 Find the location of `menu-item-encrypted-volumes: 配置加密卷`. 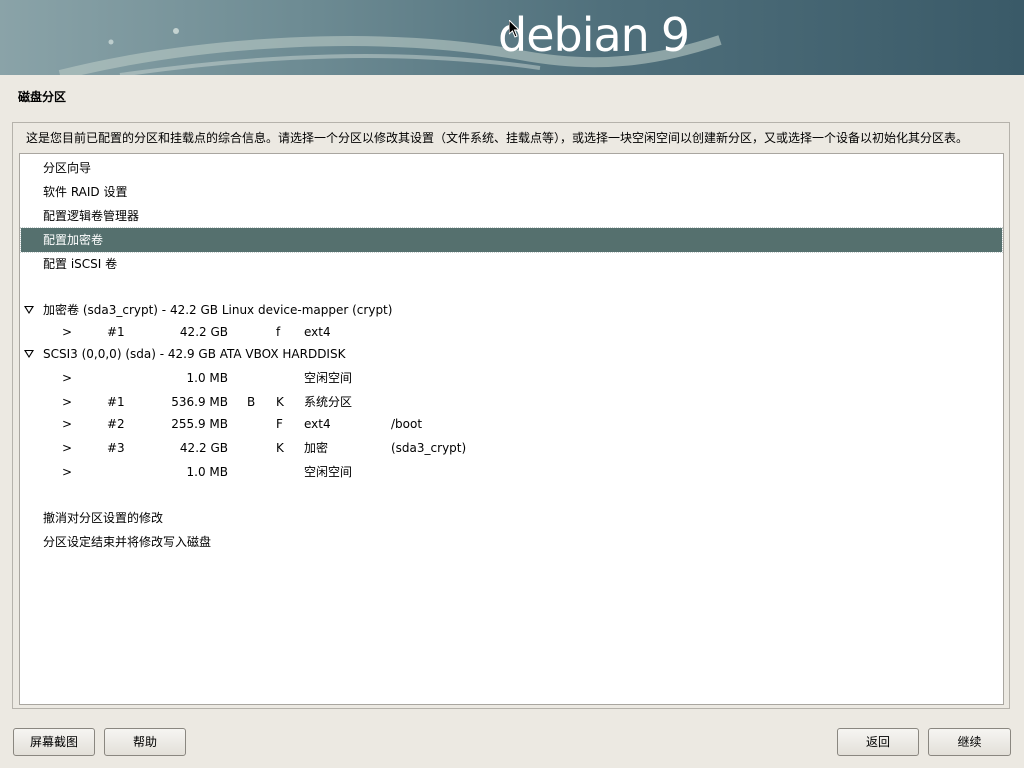

menu-item-encrypted-volumes: 配置加密卷 is located at coordinates (511, 240).